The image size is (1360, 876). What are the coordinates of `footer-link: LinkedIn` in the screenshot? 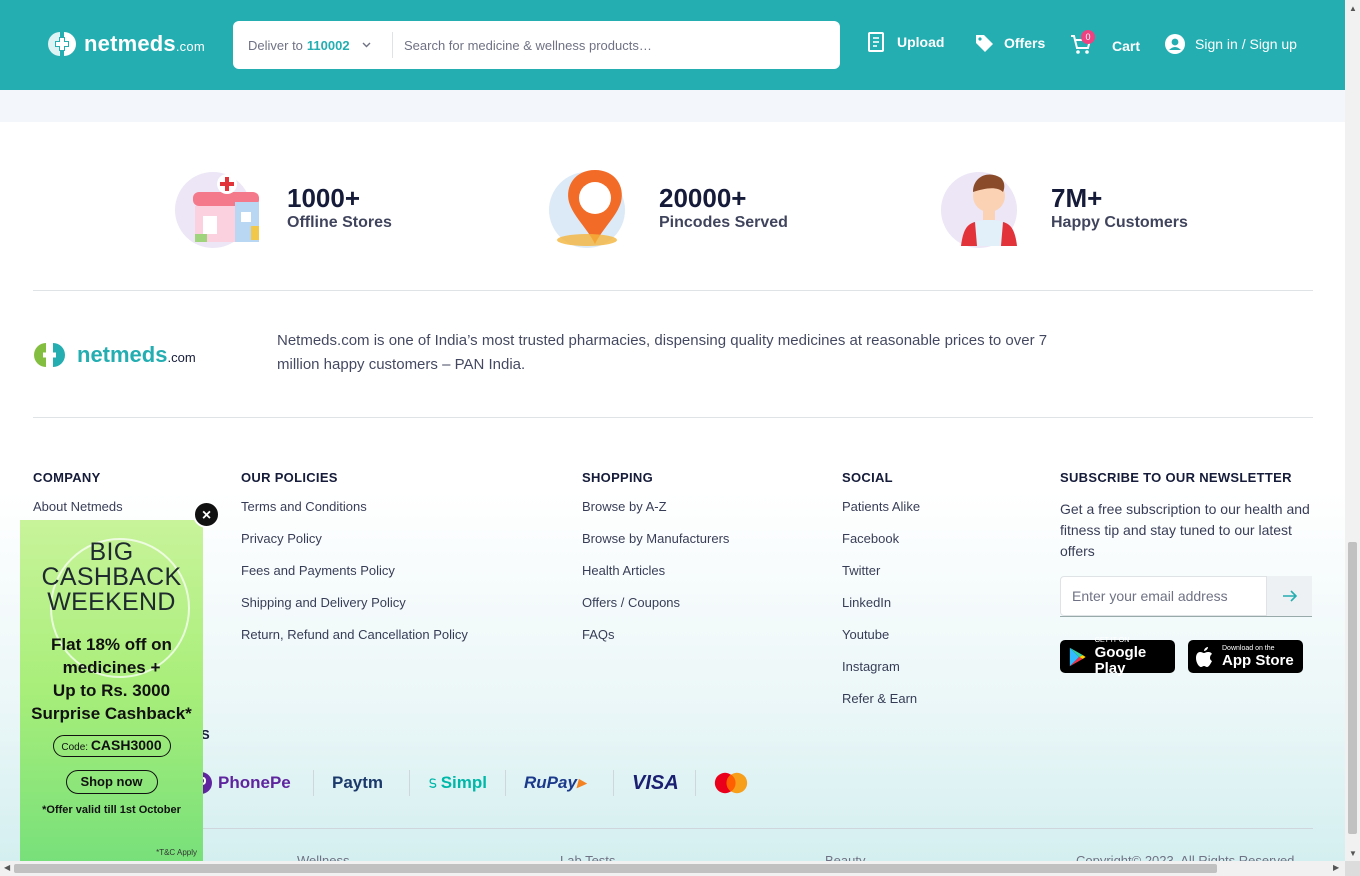 It's located at (881, 611).